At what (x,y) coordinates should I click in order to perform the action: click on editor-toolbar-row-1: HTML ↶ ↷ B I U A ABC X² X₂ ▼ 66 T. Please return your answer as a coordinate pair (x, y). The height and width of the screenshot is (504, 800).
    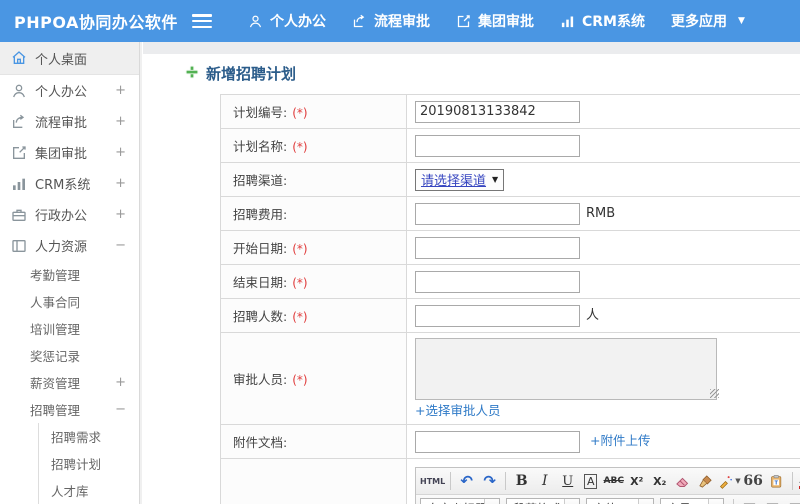
    Looking at the image, I should click on (608, 481).